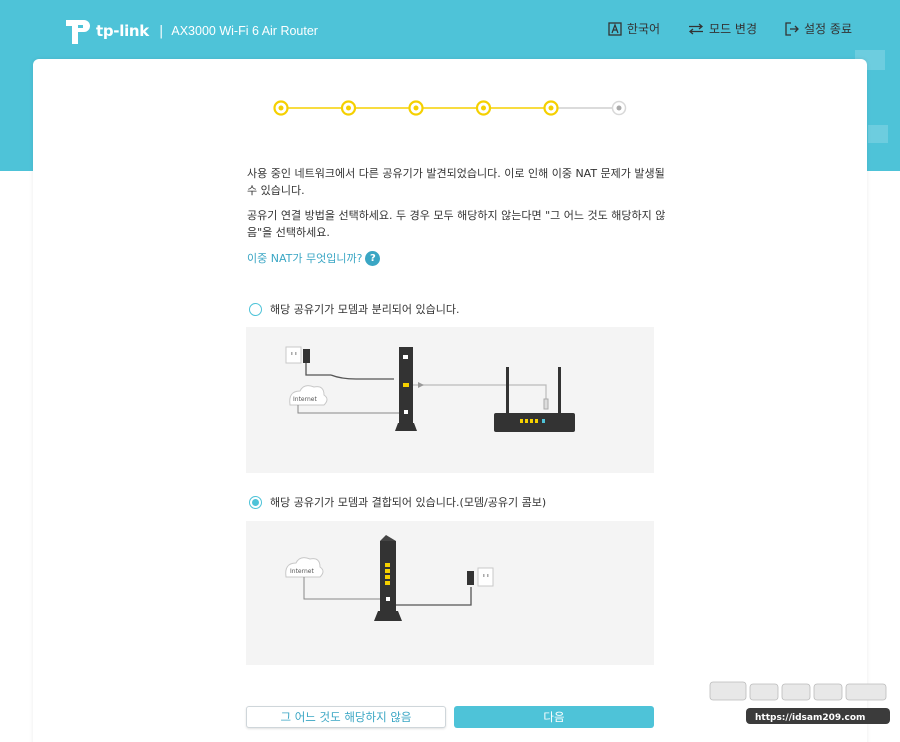  I want to click on brand: tp-link | AX3000 Wi-Fi 6 Air Router, so click(190, 31).